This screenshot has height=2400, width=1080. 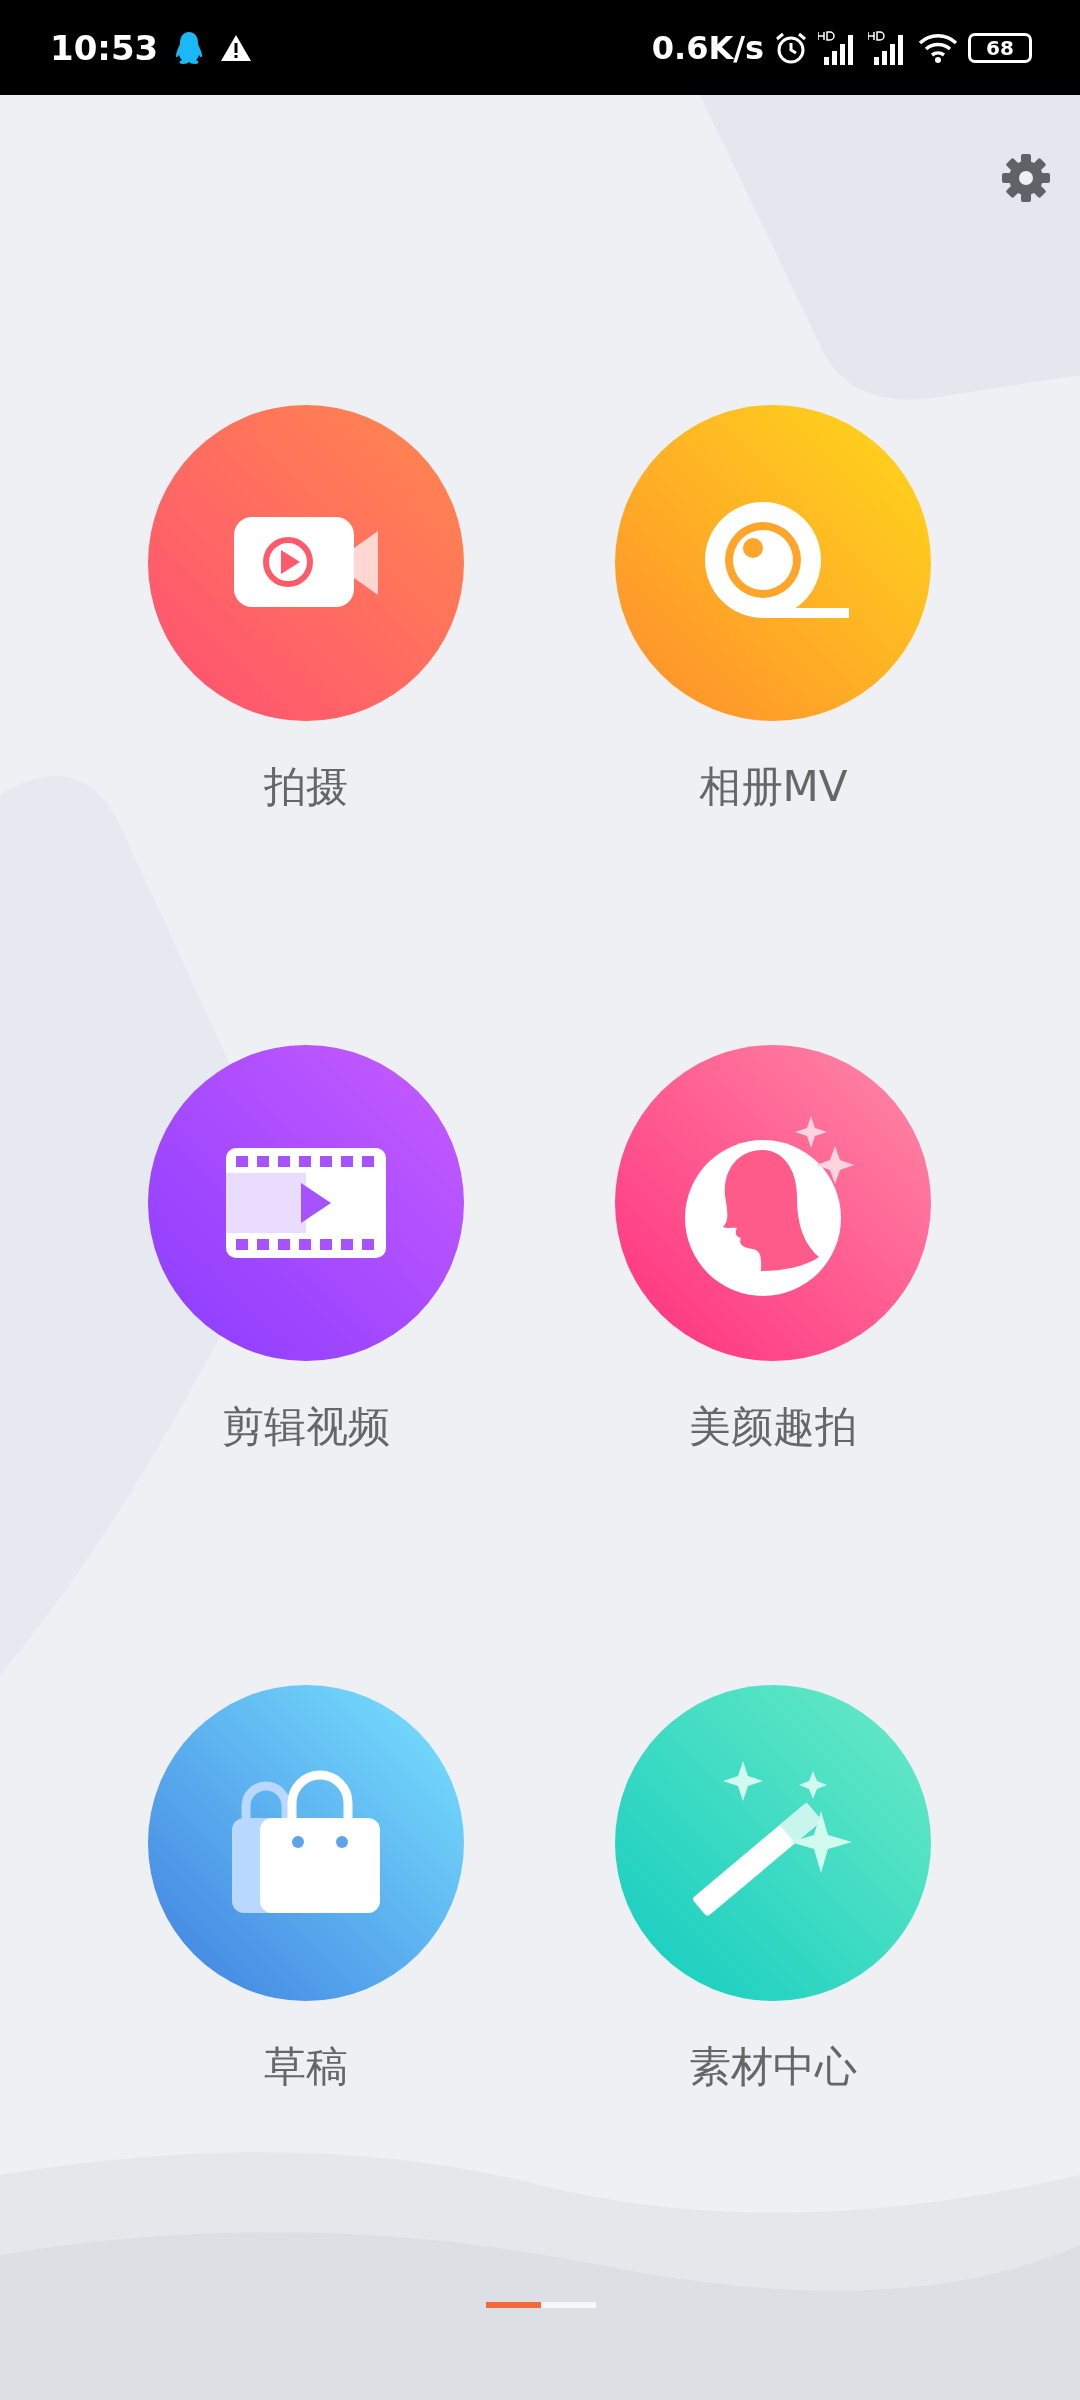 I want to click on clock: 10:53, so click(x=104, y=47).